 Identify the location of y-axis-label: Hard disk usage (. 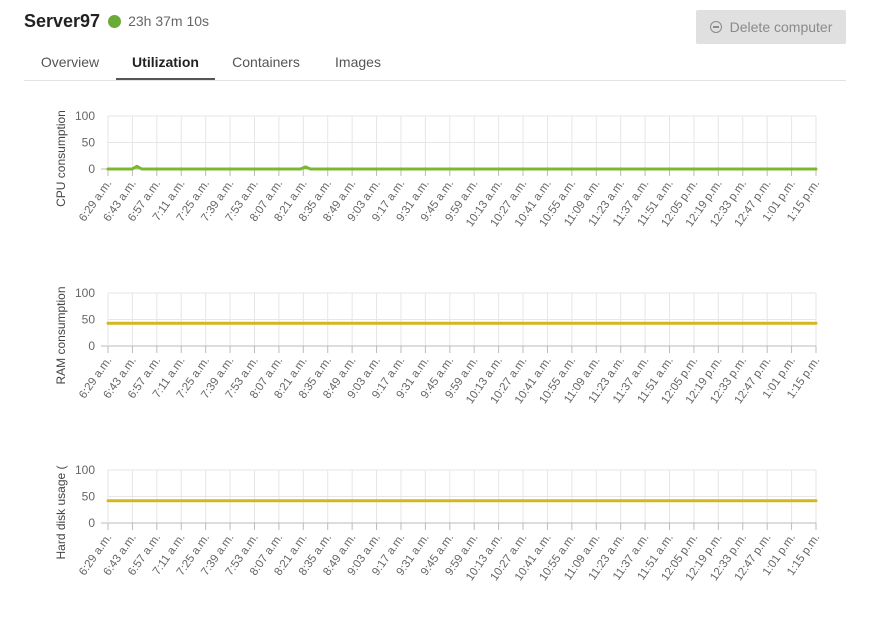
(61, 512).